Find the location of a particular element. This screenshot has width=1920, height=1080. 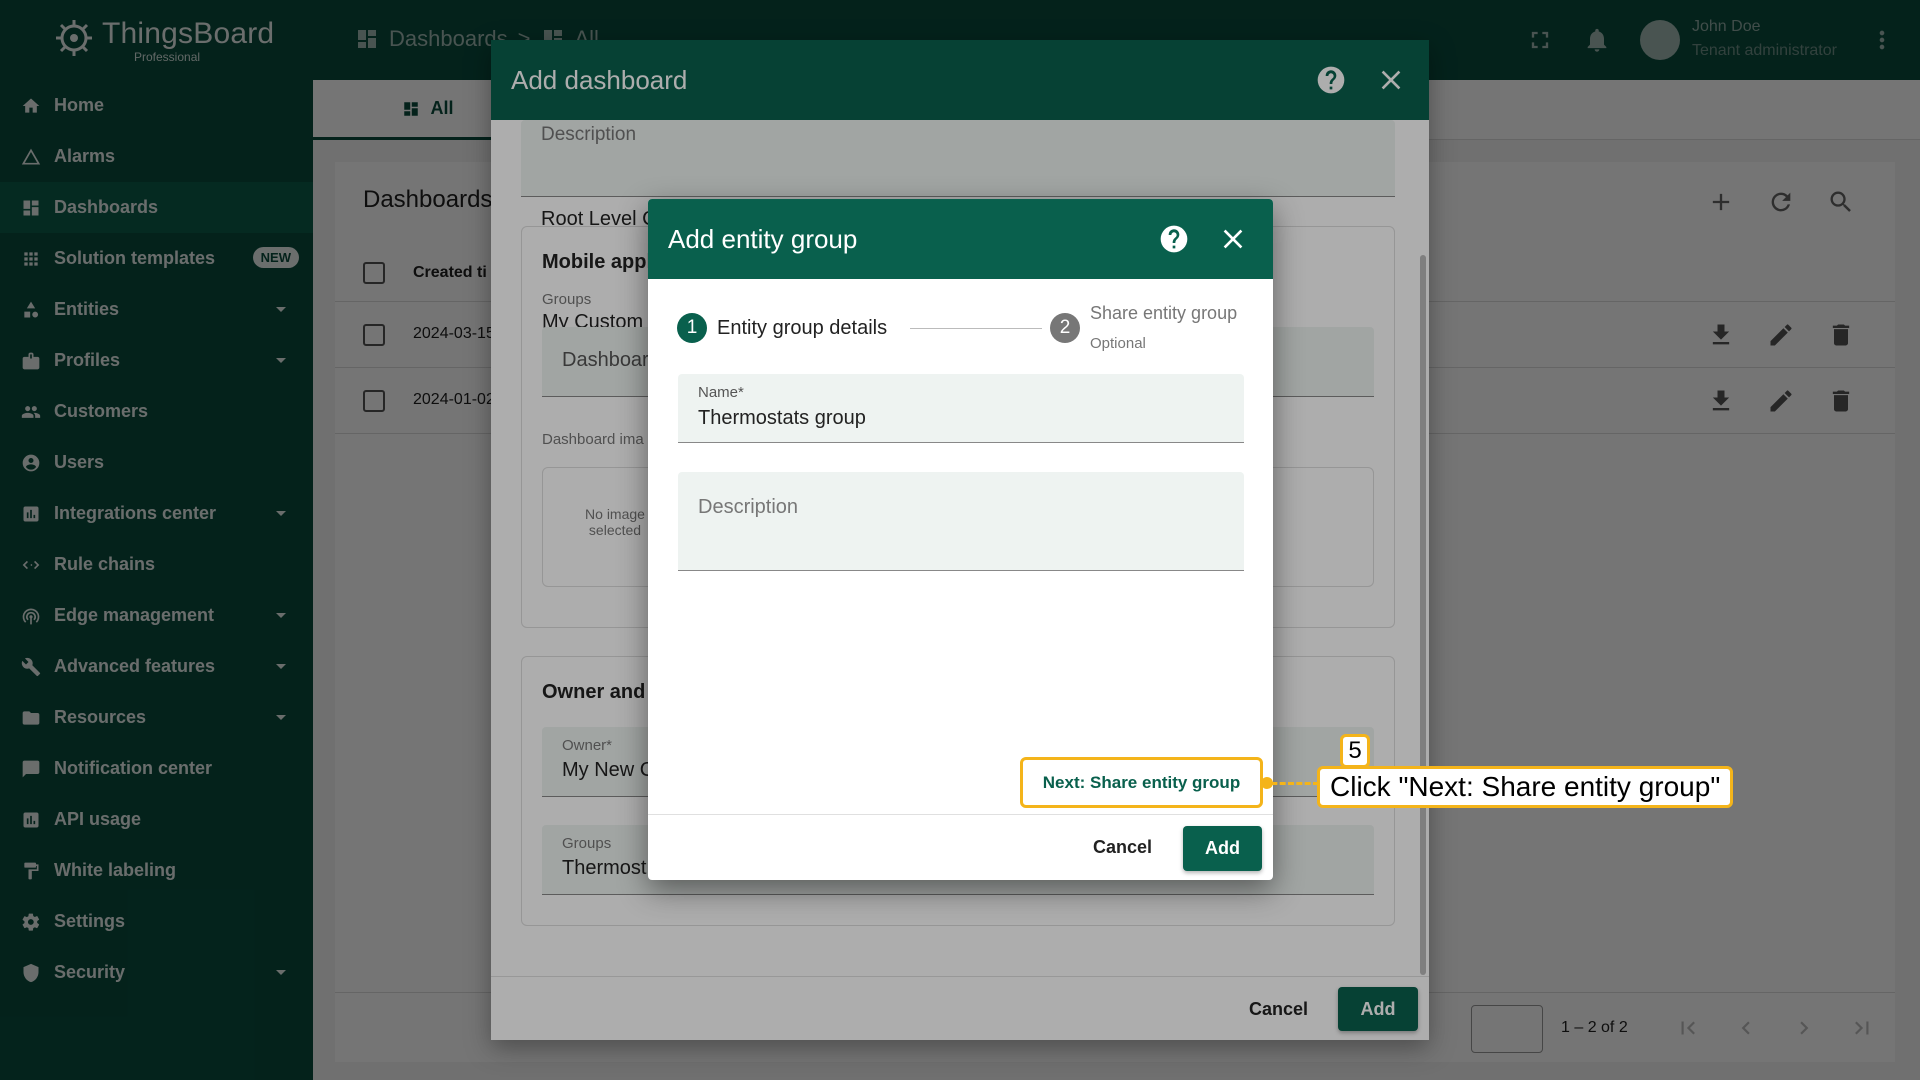

callout-step-number: 5 is located at coordinates (1355, 751).